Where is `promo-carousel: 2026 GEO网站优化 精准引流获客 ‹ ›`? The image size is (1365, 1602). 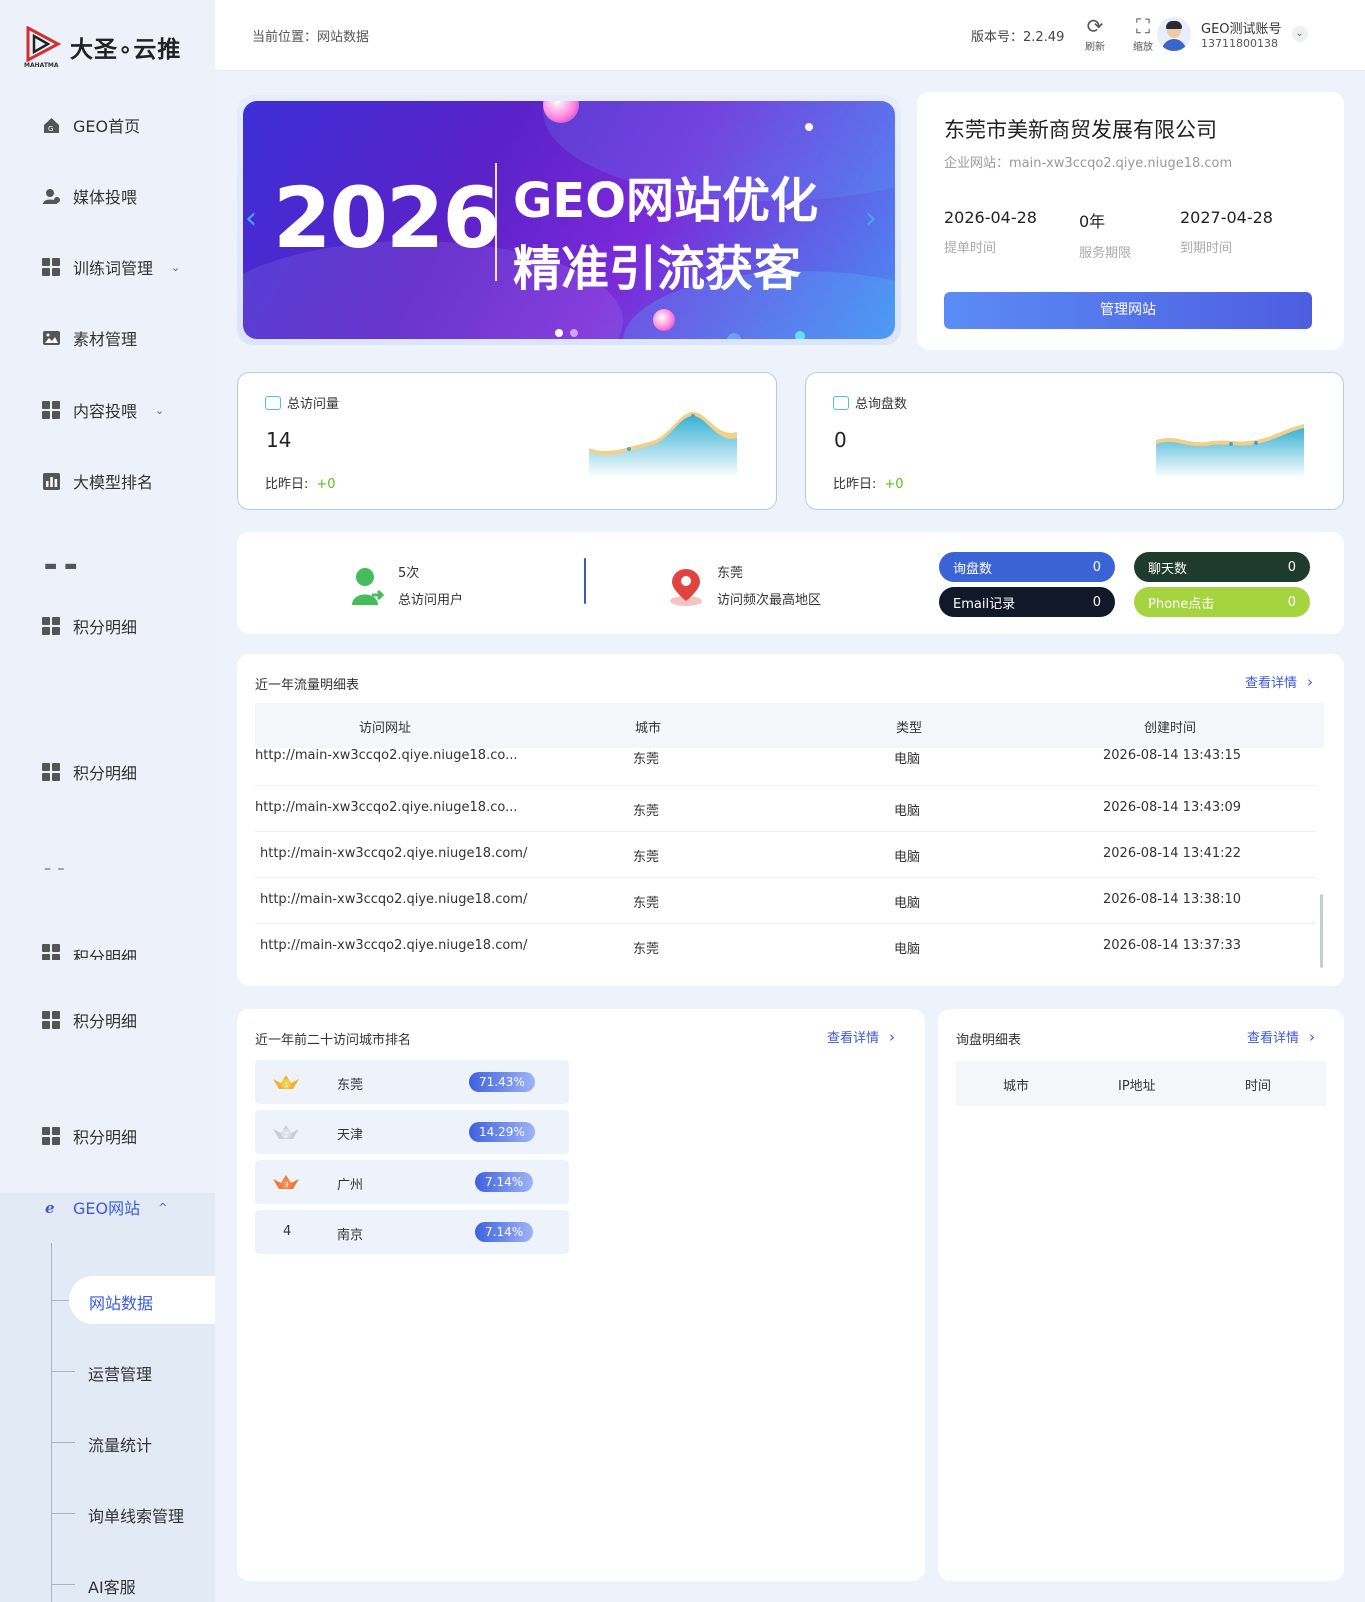
promo-carousel: 2026 GEO网站优化 精准引流获客 ‹ › is located at coordinates (569, 220).